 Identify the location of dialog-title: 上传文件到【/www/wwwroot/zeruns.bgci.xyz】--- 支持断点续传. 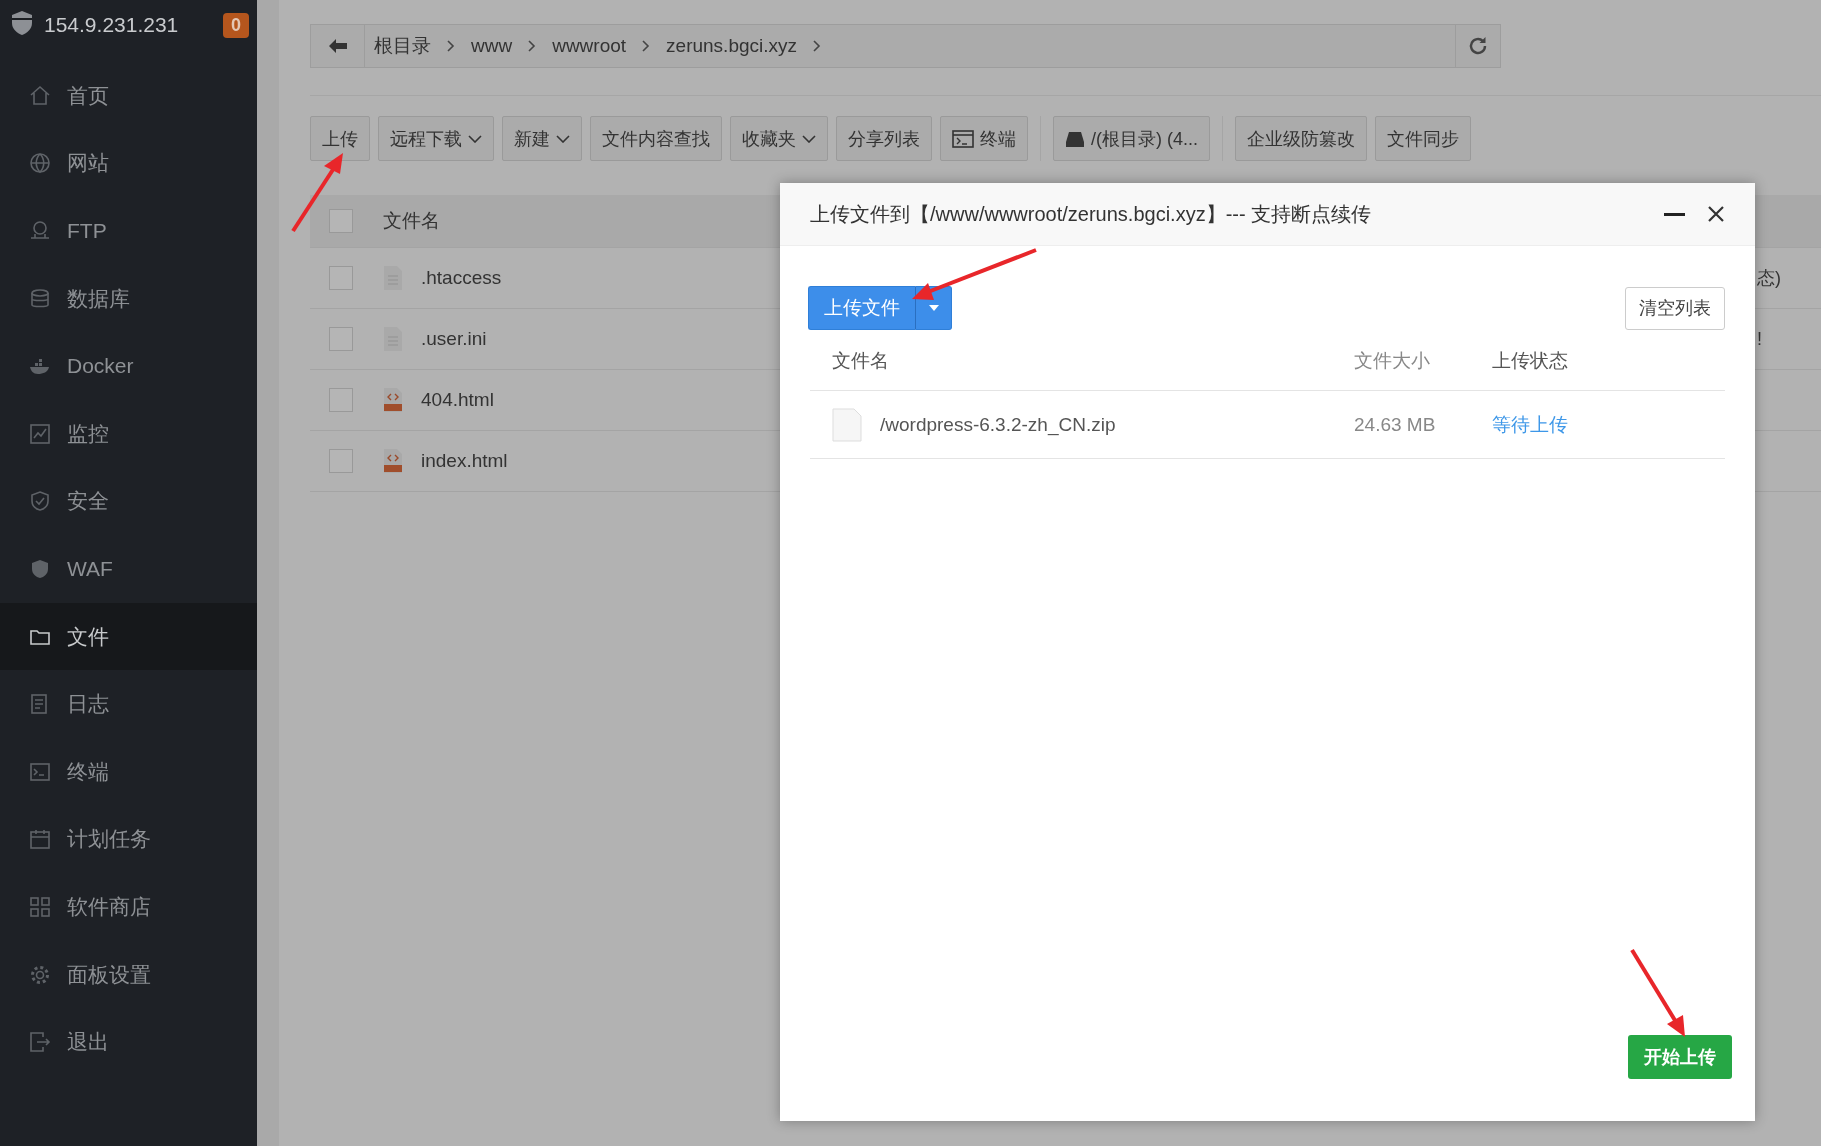
(1091, 214).